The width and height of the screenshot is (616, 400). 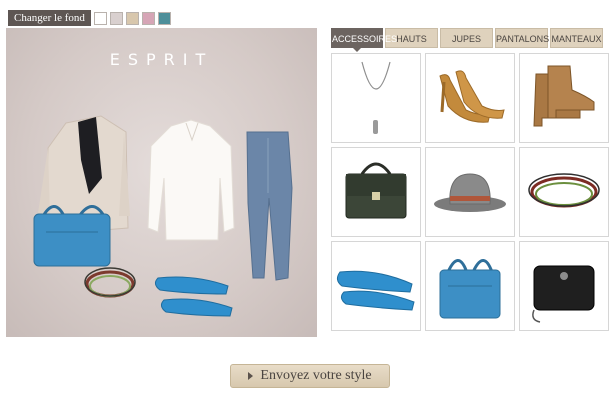 I want to click on product-grey-fedora, so click(x=470, y=192).